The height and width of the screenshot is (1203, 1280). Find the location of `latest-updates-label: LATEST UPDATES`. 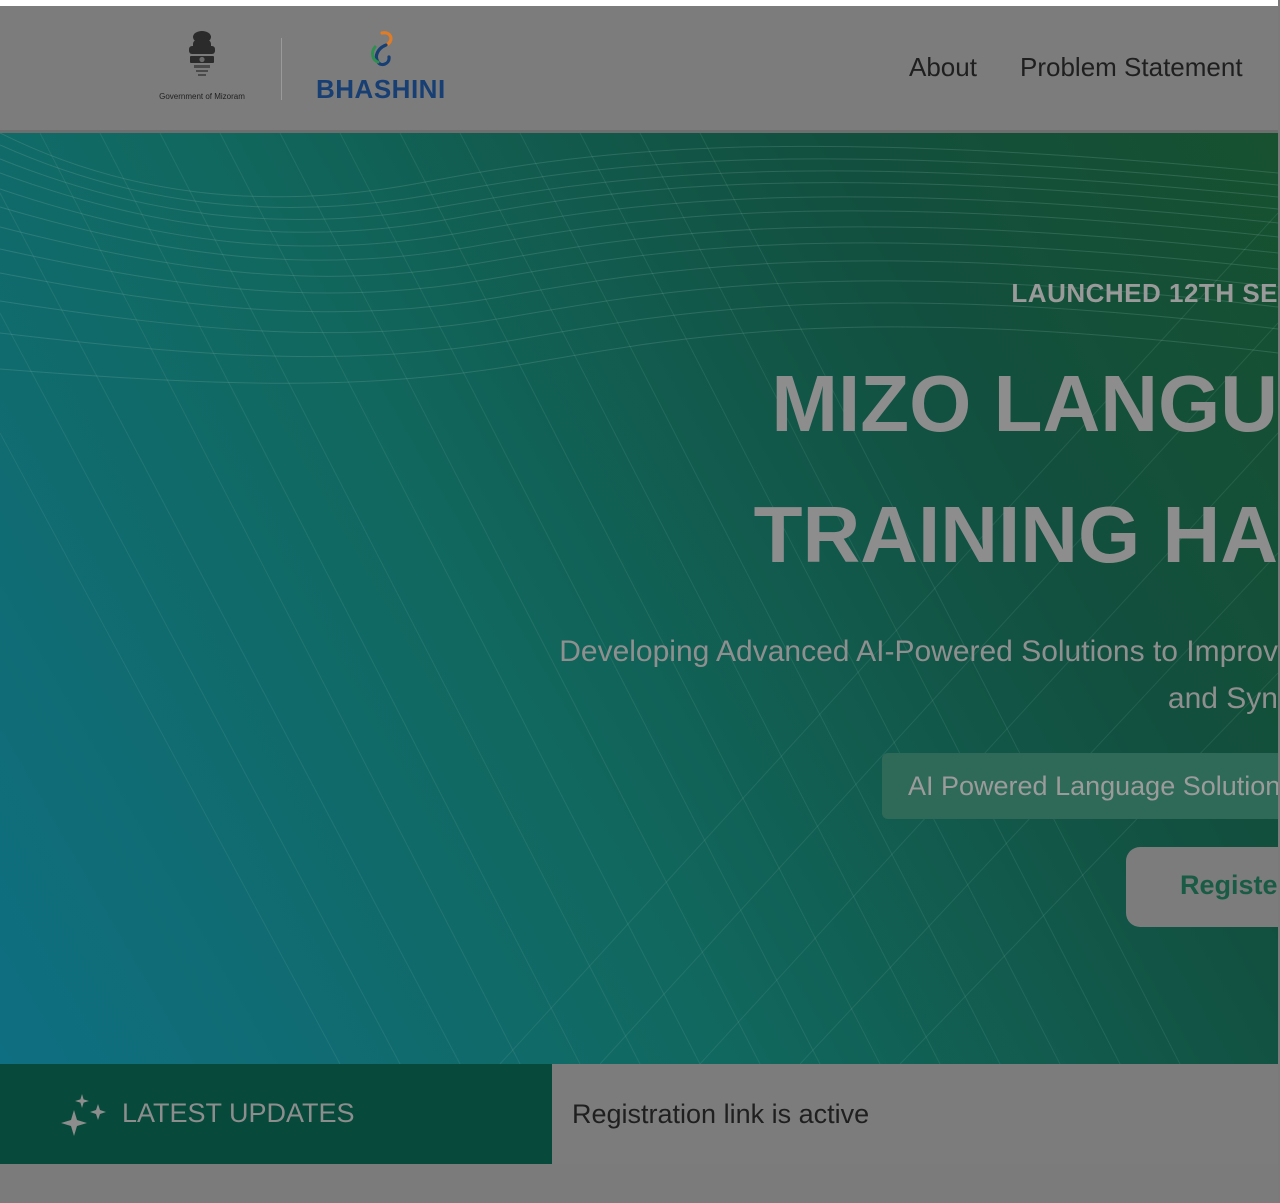

latest-updates-label: LATEST UPDATES is located at coordinates (276, 1114).